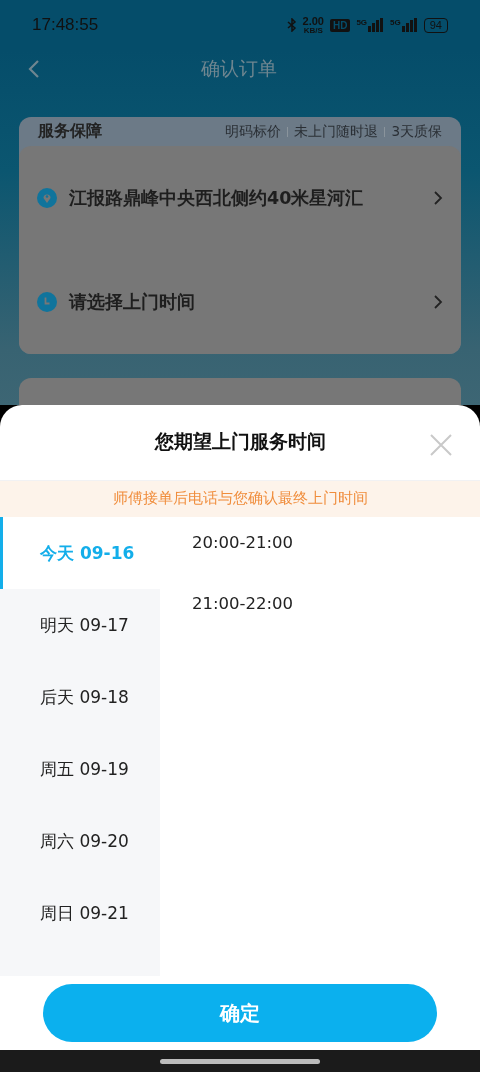  What do you see at coordinates (80, 913) in the screenshot?
I see `date-tab: 周日 09-21` at bounding box center [80, 913].